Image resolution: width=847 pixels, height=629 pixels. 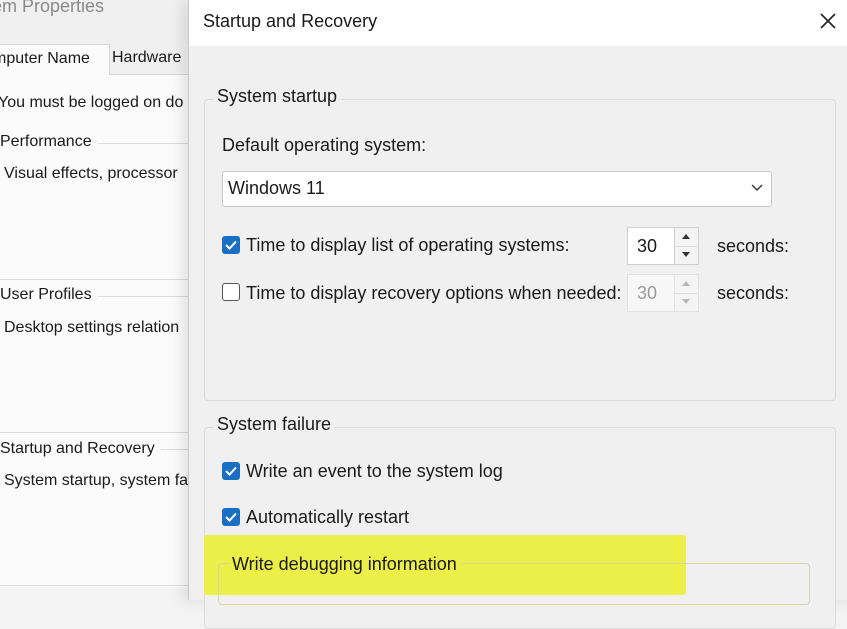 I want to click on performance-description: Visual effects, processor, so click(x=91, y=173).